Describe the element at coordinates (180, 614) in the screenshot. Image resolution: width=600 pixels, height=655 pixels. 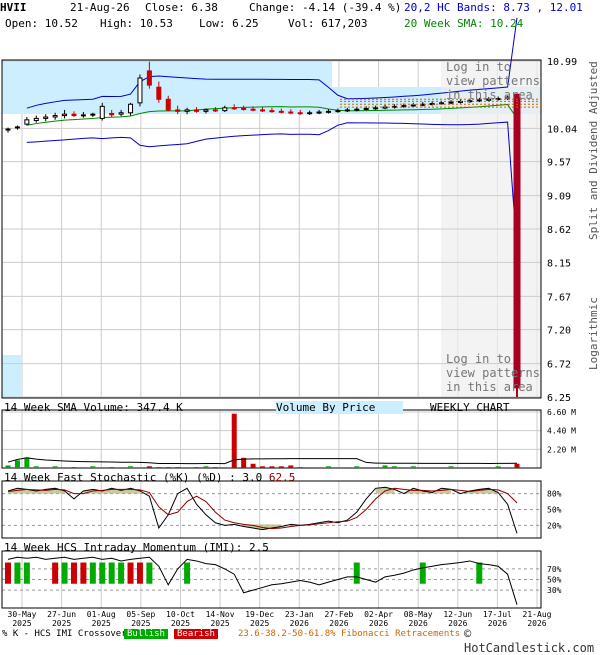
I see `x-axis-label: 10-Oct` at that location.